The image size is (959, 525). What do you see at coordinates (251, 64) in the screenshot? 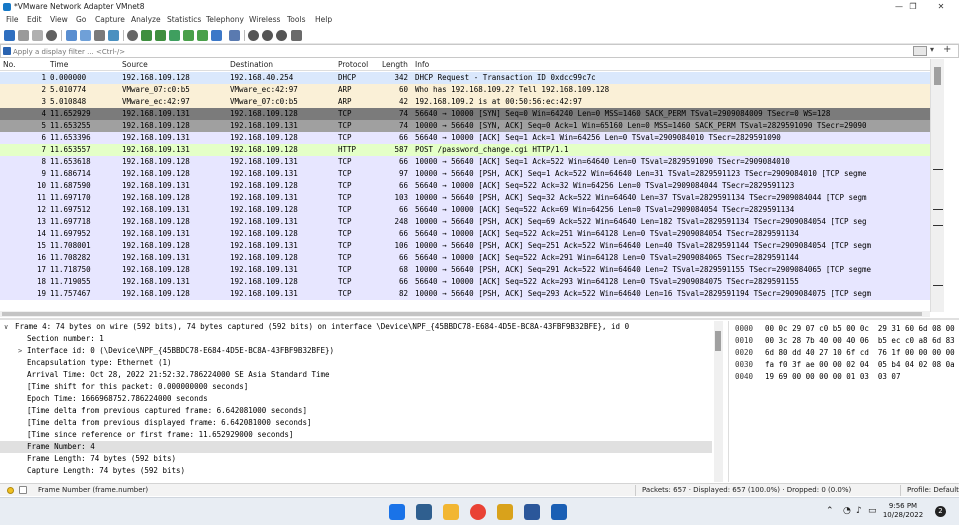
I see `column-destination: Destination` at bounding box center [251, 64].